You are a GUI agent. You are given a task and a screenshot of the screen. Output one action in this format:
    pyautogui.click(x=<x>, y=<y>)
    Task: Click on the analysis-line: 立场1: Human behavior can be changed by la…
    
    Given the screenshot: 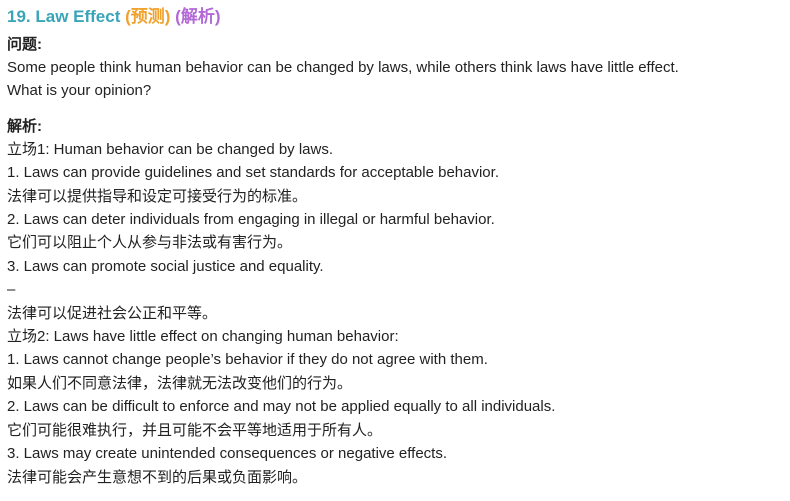 What is the action you would take?
    pyautogui.click(x=170, y=149)
    